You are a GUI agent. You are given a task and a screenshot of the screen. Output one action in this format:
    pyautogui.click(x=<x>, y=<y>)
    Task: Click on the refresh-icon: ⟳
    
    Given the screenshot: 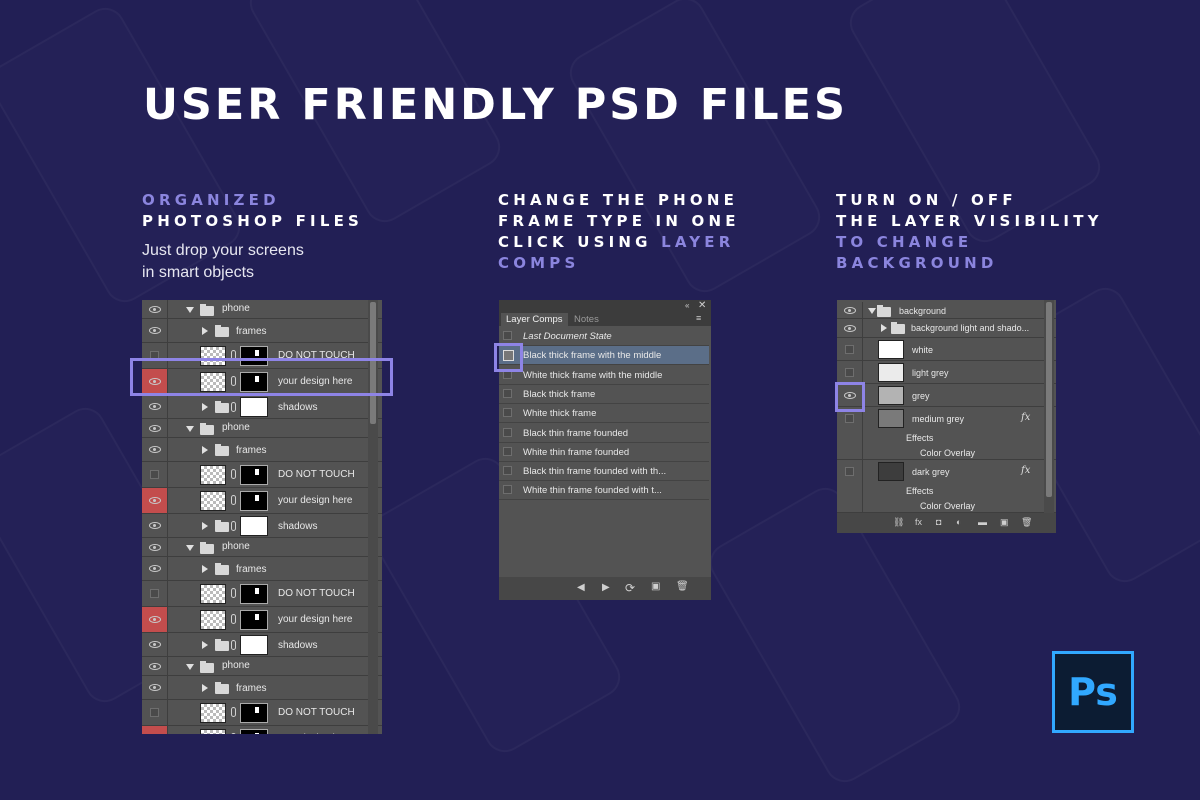 What is the action you would take?
    pyautogui.click(x=630, y=588)
    